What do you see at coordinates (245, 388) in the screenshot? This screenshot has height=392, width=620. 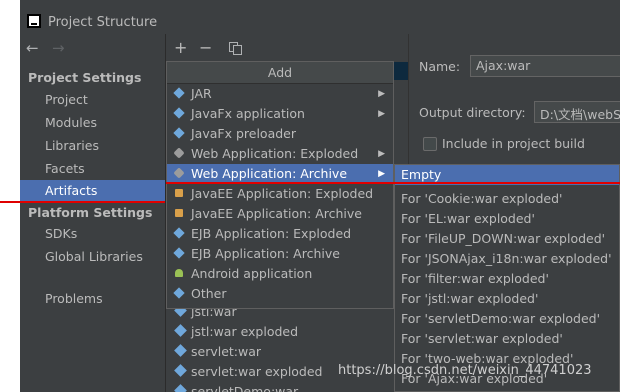 I see `artifact-label: servletDemo:war` at bounding box center [245, 388].